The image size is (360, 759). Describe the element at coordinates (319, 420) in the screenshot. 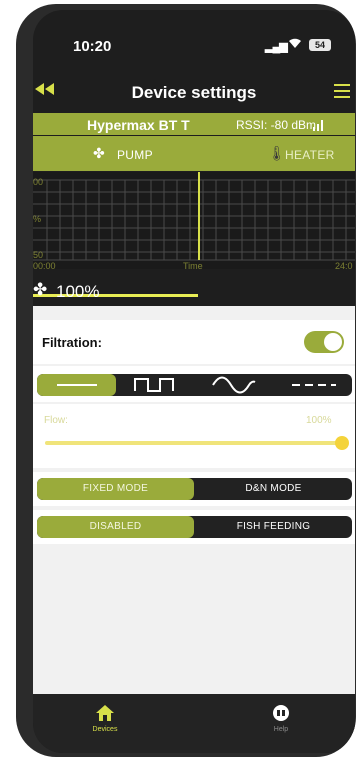

I see `flow-value: 100%` at that location.